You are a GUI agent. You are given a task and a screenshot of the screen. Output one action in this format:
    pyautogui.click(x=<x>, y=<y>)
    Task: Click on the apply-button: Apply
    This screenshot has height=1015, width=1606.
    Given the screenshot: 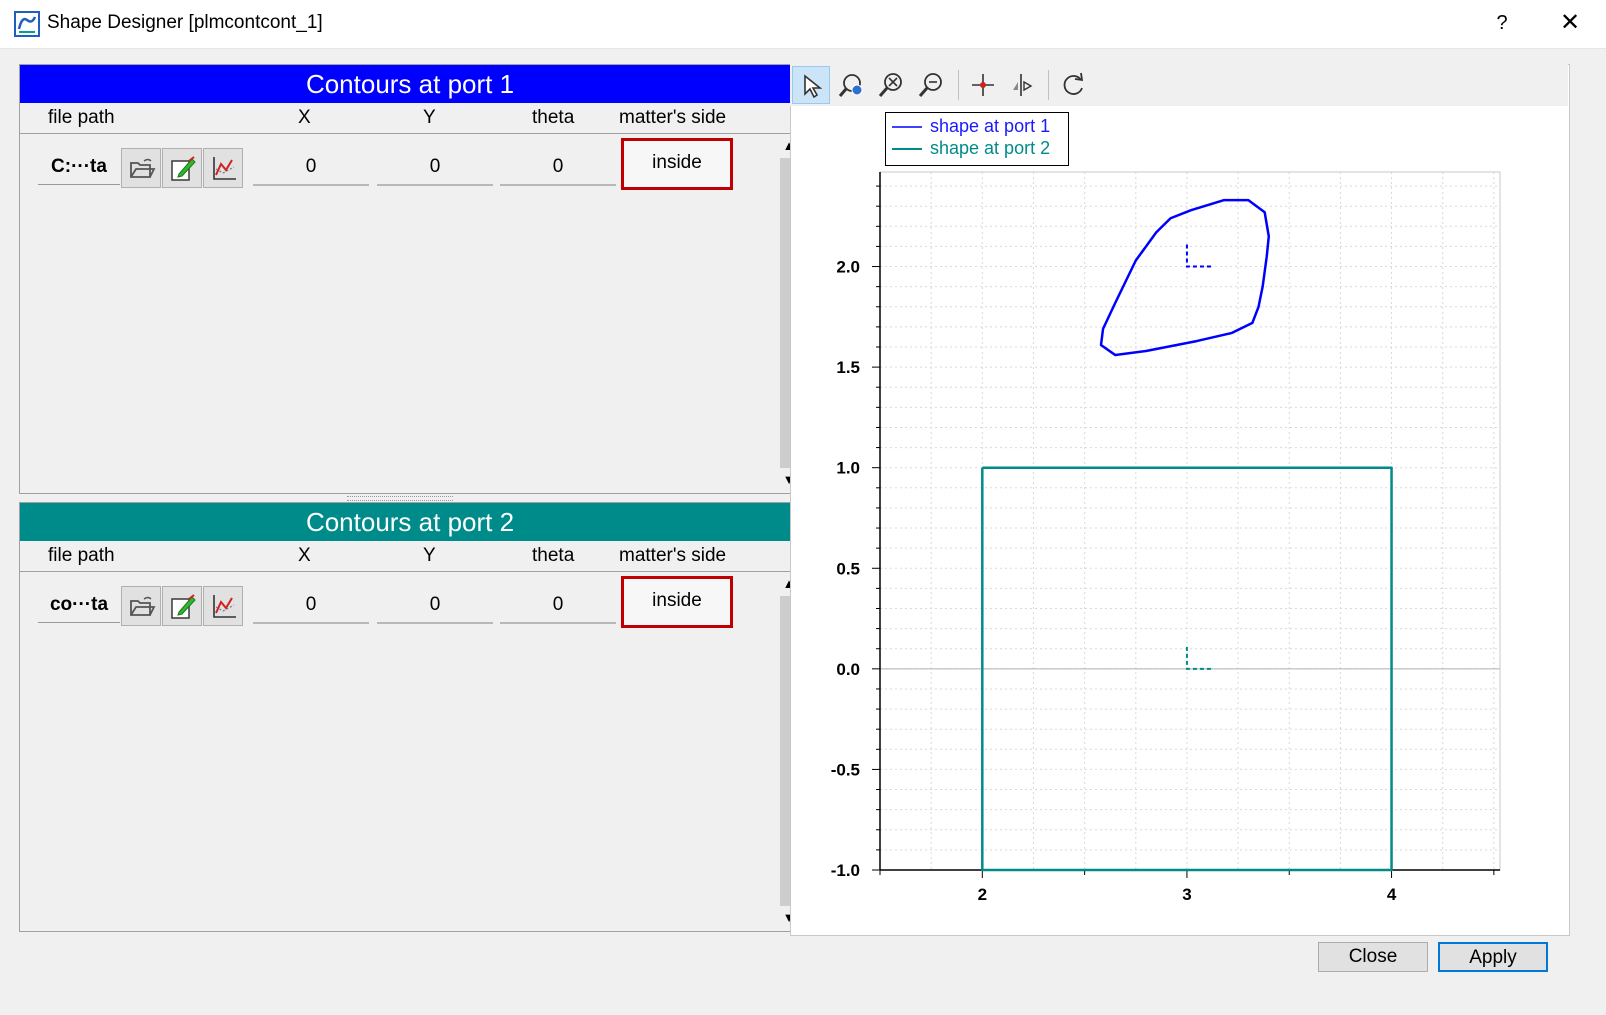 What is the action you would take?
    pyautogui.click(x=1493, y=957)
    